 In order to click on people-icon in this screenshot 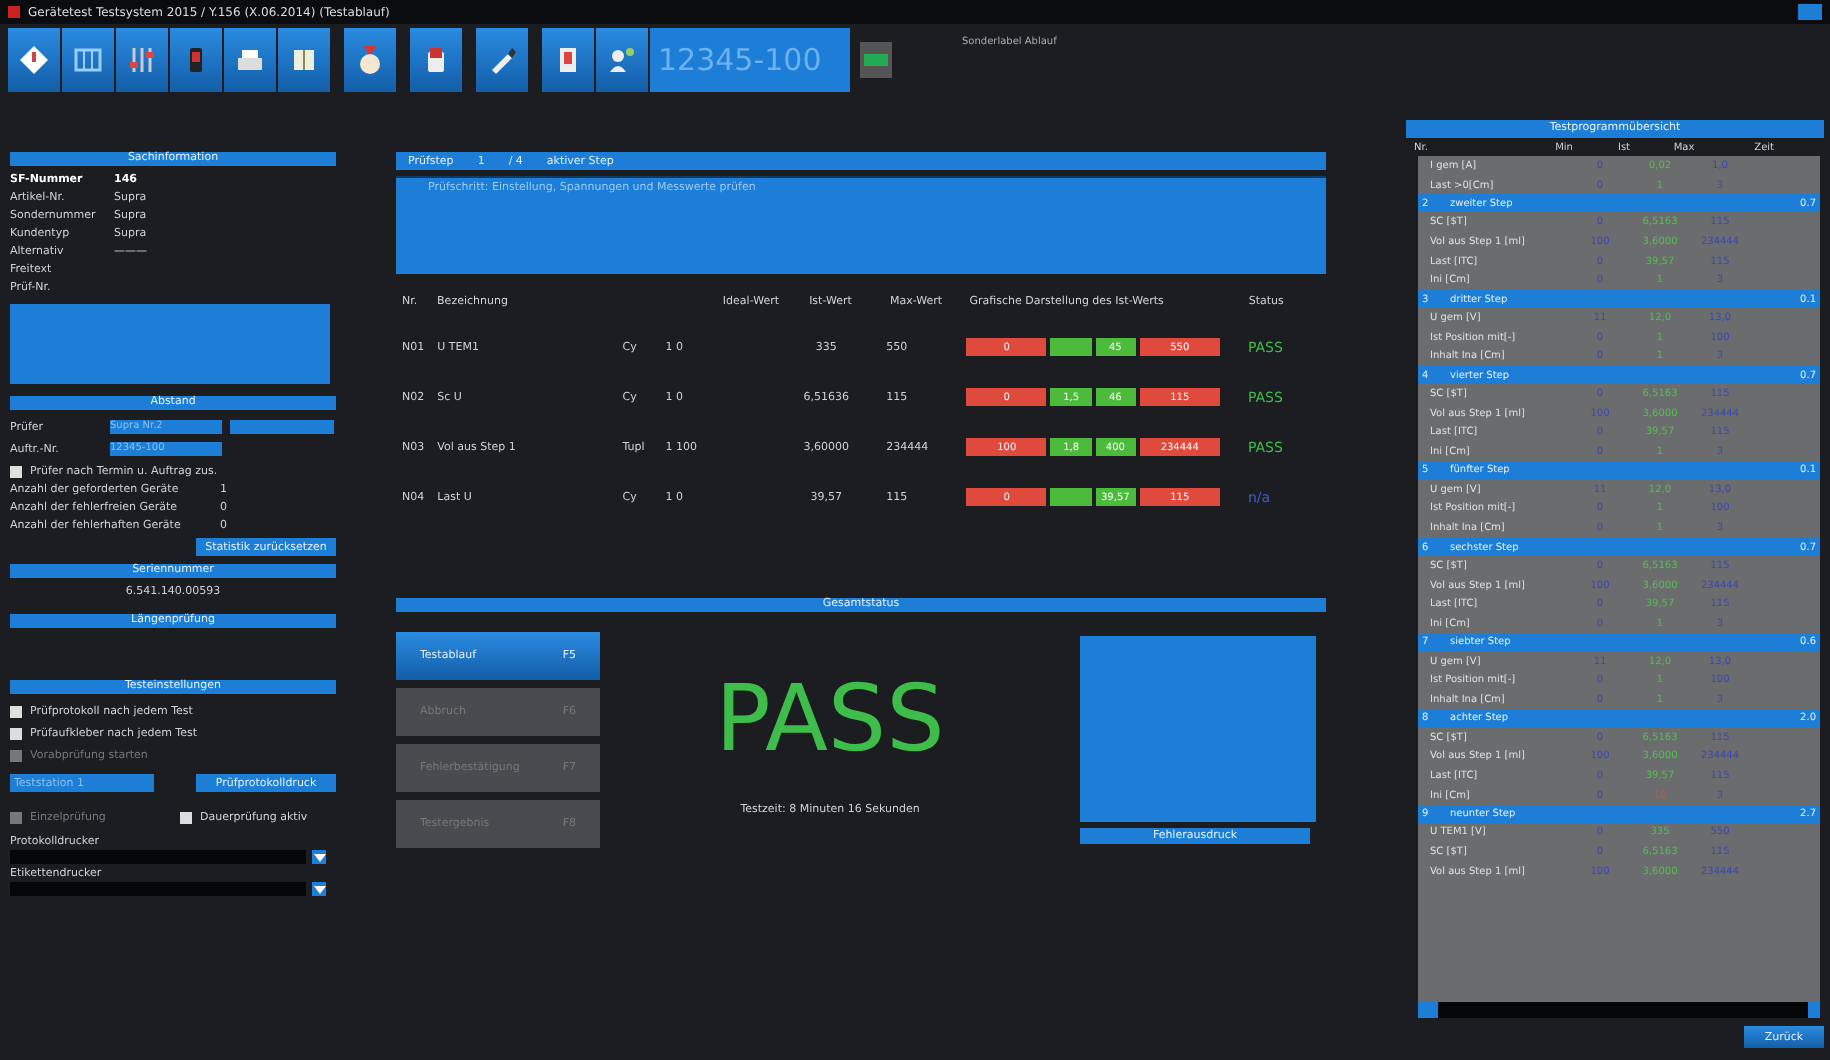, I will do `click(622, 60)`.